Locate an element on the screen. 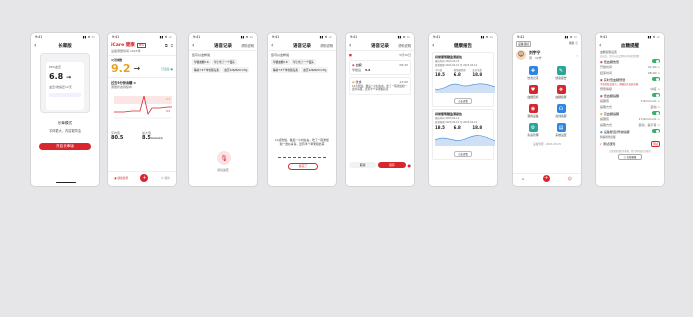 The image size is (693, 317). mic-icon: ● is located at coordinates (410, 165).